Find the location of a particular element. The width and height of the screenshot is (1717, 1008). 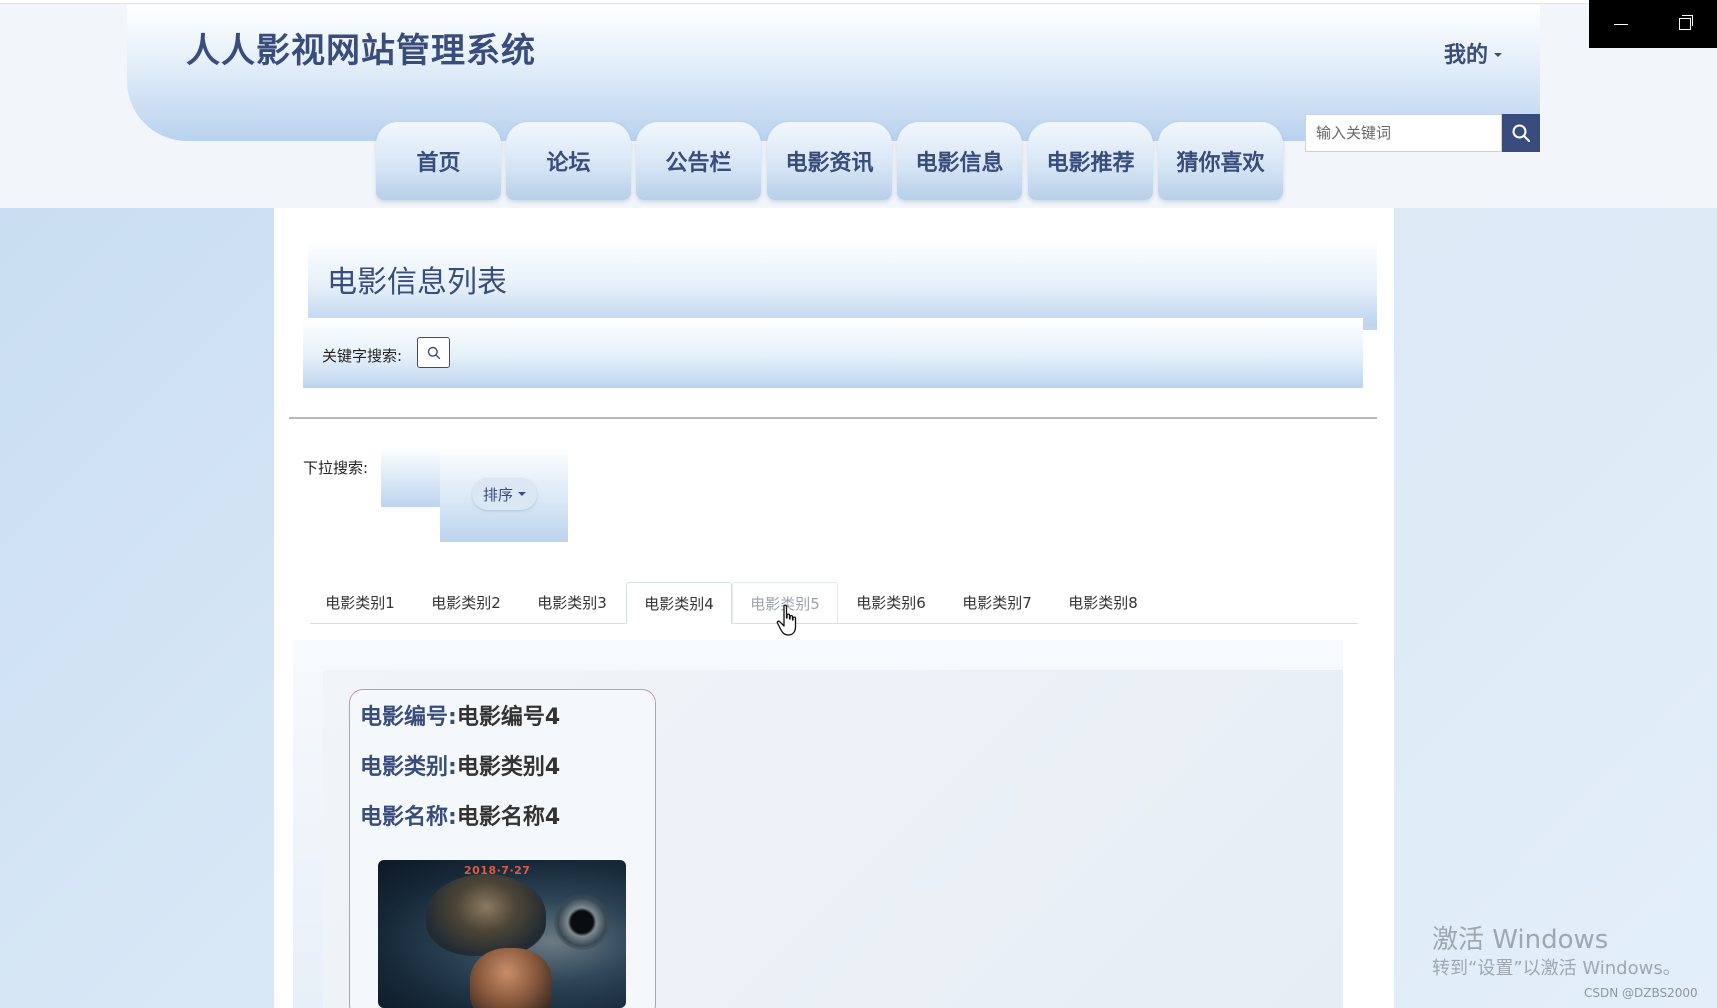

movie-name-value: 电影名称4 is located at coordinates (508, 817).